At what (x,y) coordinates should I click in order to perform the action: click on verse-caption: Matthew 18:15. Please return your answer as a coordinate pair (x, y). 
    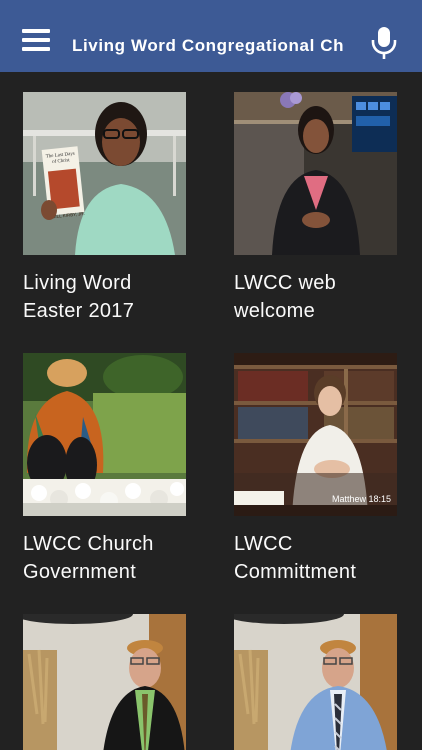
    Looking at the image, I should click on (361, 499).